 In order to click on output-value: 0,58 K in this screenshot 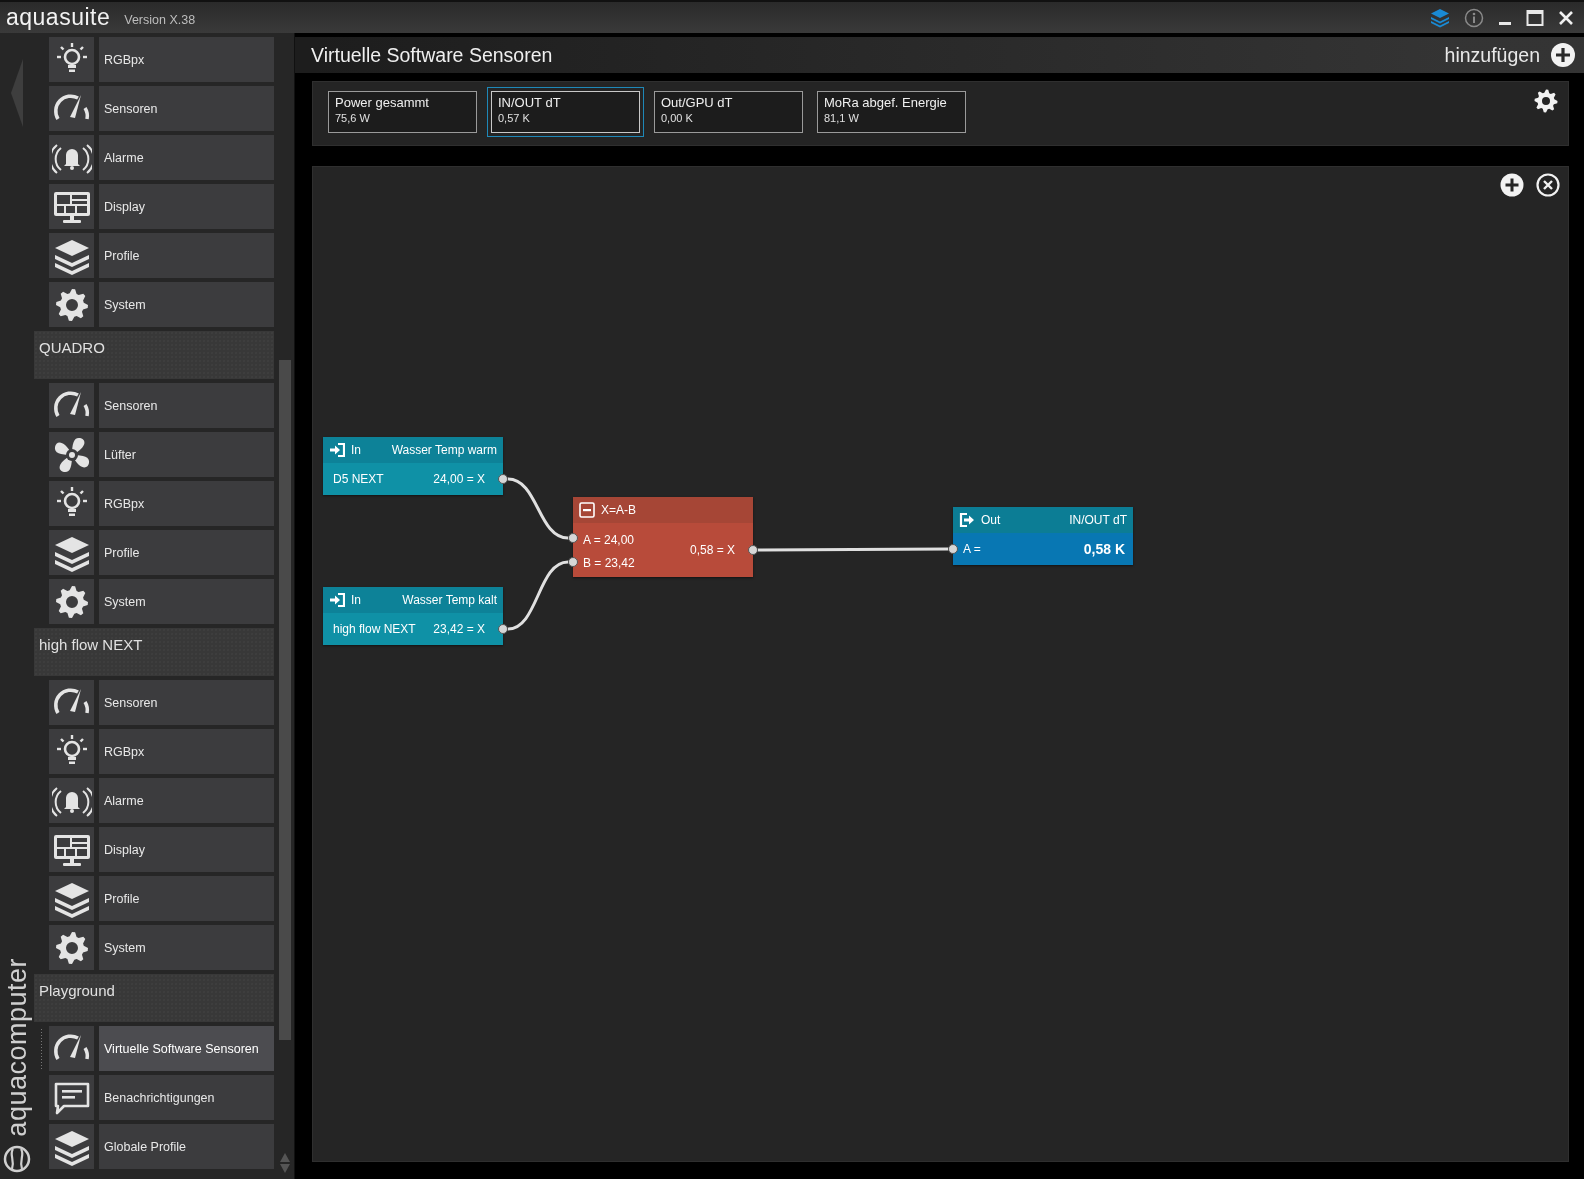, I will do `click(1104, 549)`.